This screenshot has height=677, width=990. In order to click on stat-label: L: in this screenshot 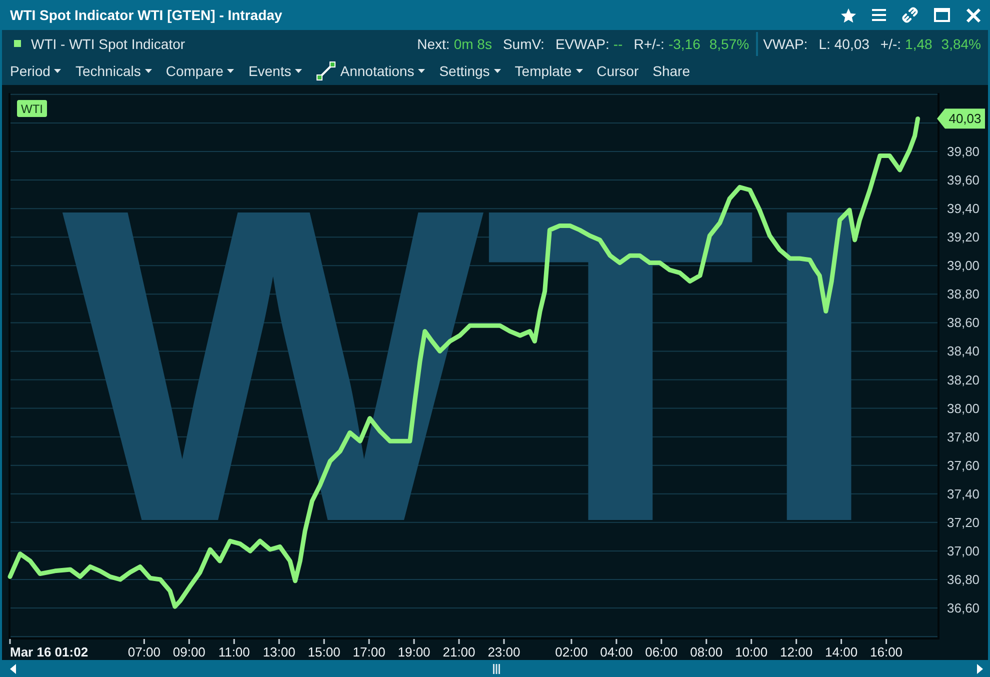, I will do `click(824, 44)`.